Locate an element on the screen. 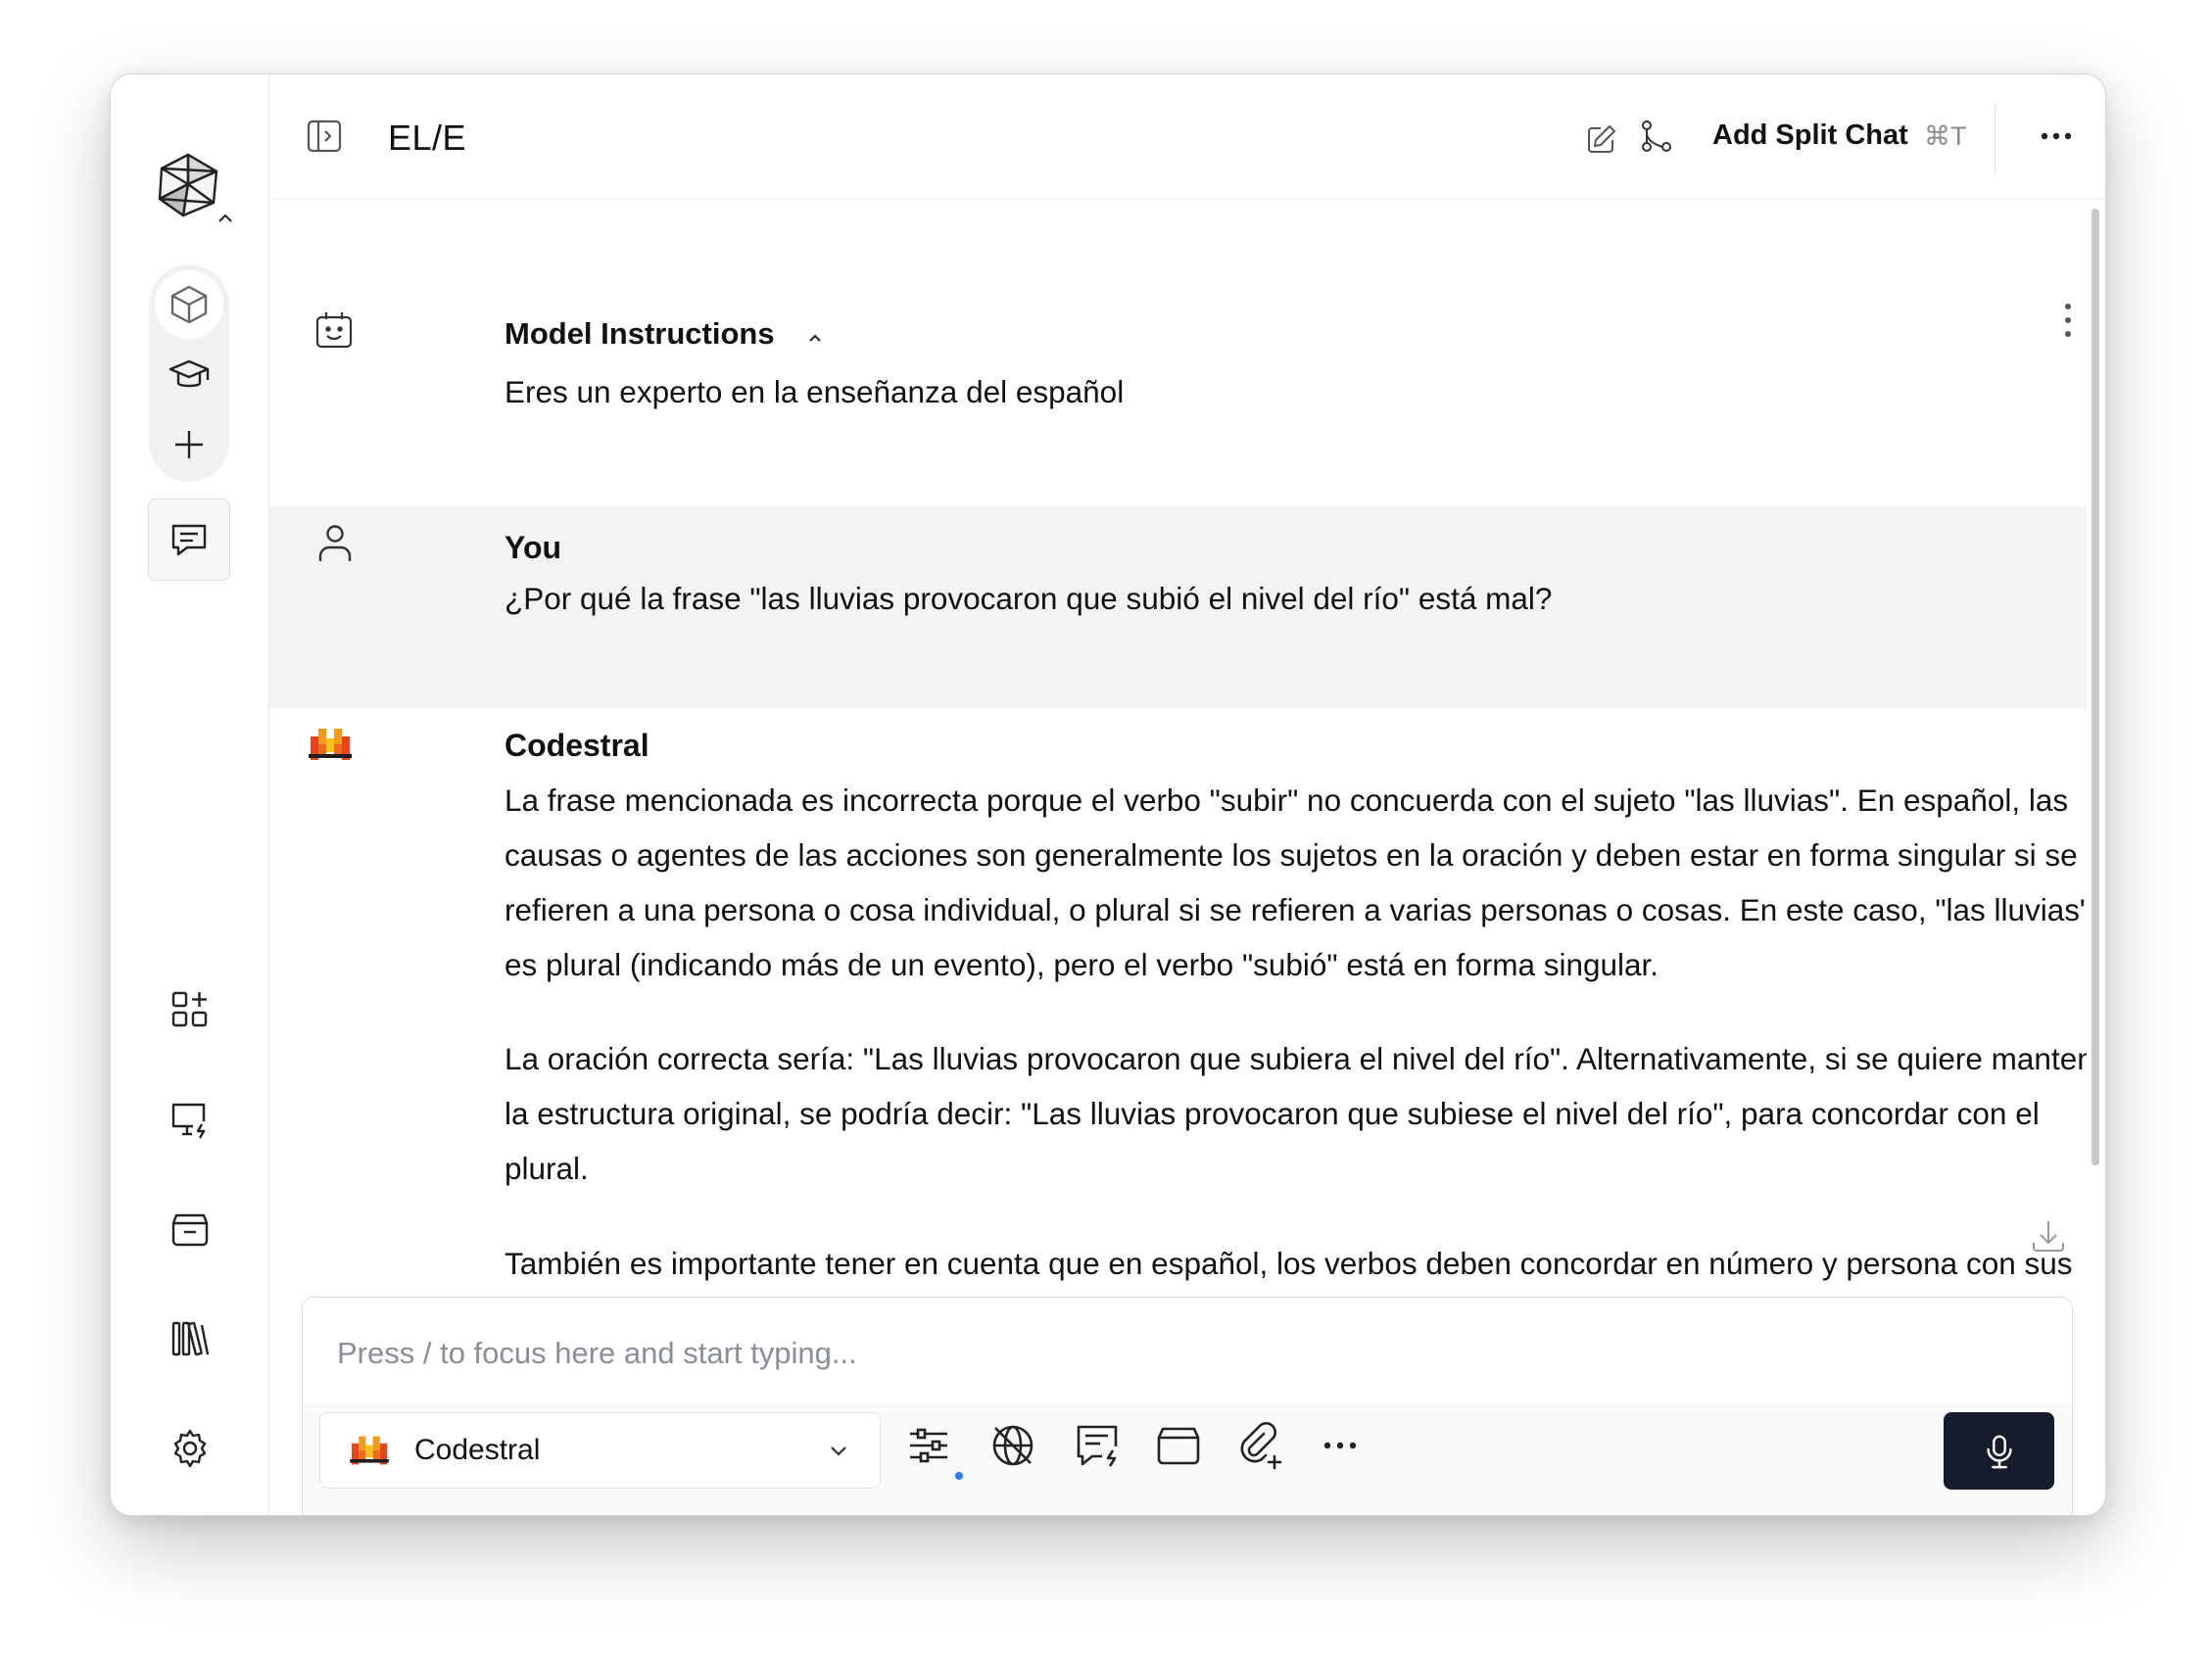  sidebar is located at coordinates (190, 794).